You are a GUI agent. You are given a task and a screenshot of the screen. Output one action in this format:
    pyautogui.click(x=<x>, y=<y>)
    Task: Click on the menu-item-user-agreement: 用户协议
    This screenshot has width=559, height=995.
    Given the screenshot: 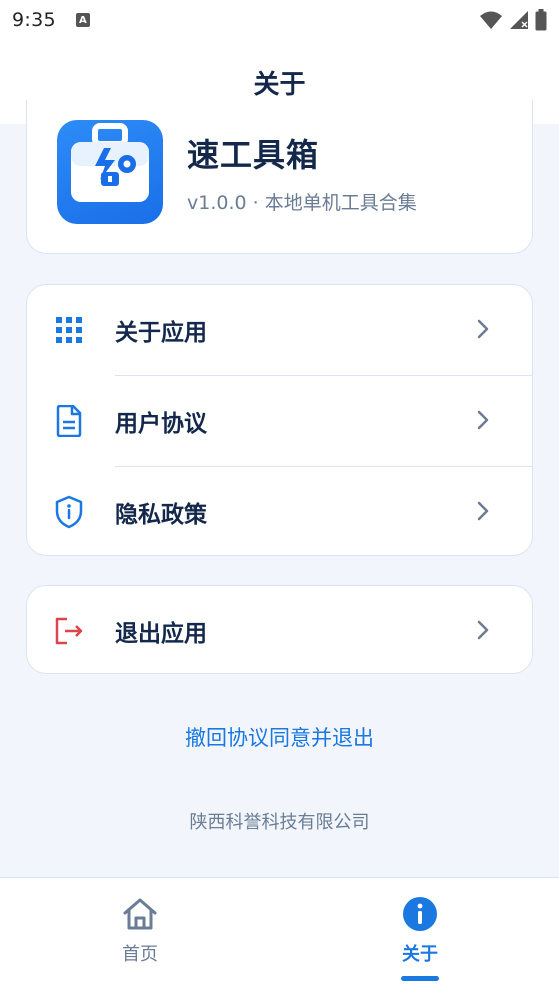 What is the action you would take?
    pyautogui.click(x=280, y=421)
    